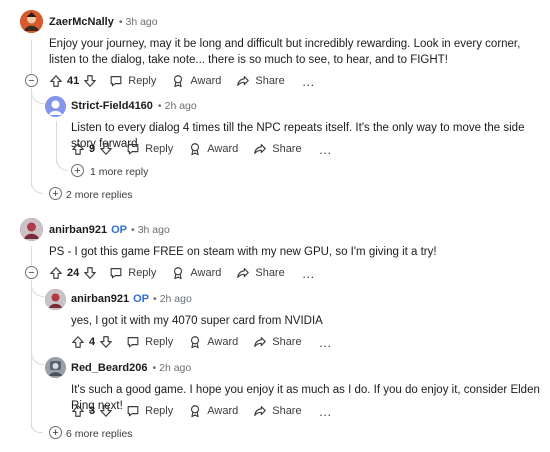 This screenshot has width=550, height=452. I want to click on avatar-redbeard, so click(55, 367).